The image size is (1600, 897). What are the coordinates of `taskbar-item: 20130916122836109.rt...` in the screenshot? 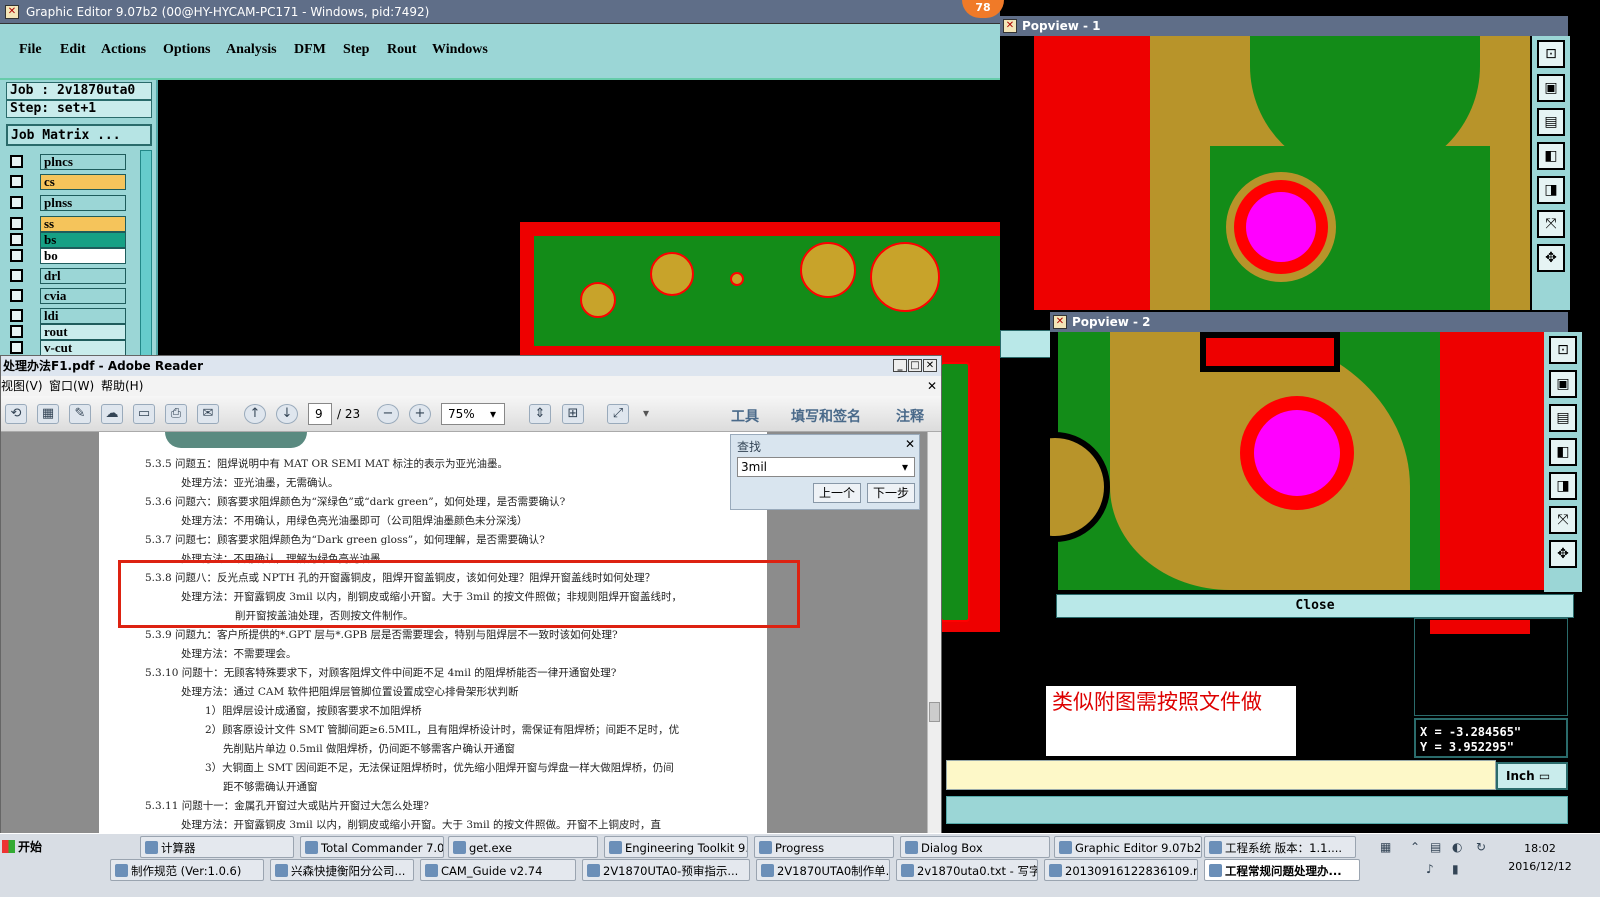 It's located at (1121, 870).